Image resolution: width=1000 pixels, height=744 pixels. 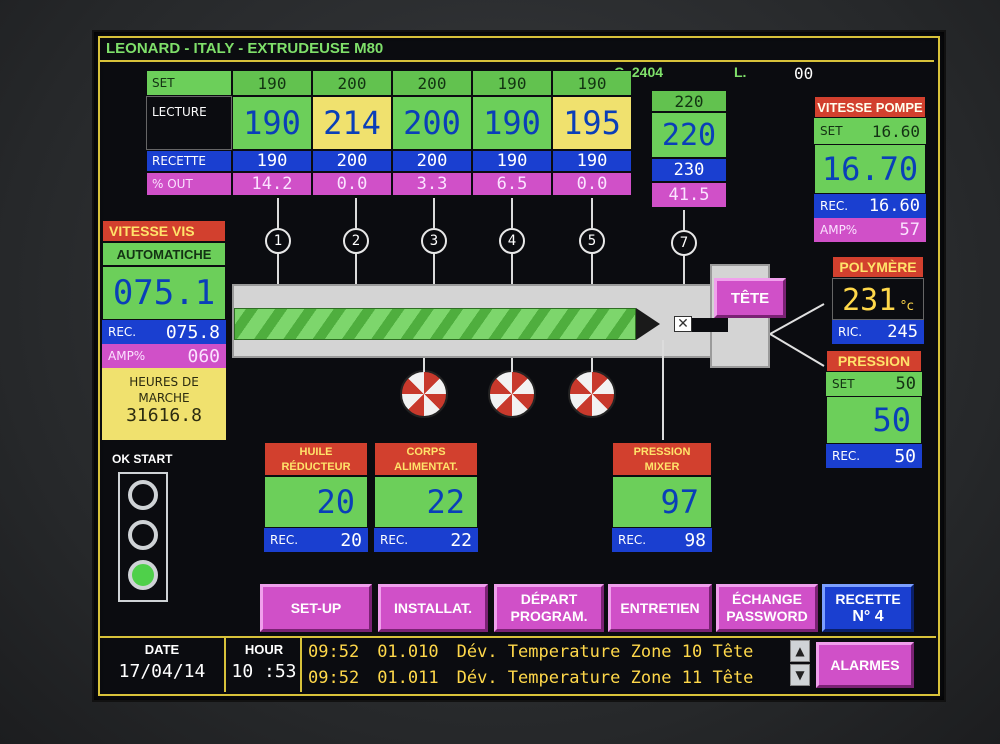 What do you see at coordinates (162, 649) in the screenshot?
I see `date-label: DATE` at bounding box center [162, 649].